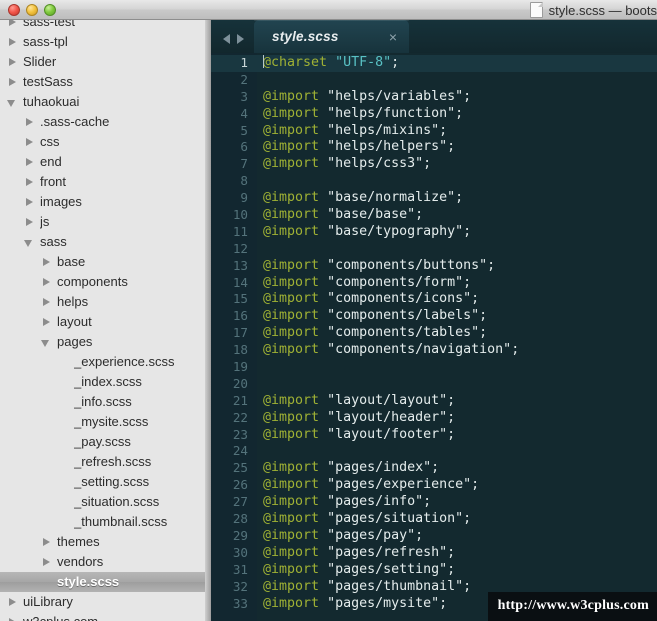  What do you see at coordinates (105, 162) in the screenshot?
I see `file-tree-item: end` at bounding box center [105, 162].